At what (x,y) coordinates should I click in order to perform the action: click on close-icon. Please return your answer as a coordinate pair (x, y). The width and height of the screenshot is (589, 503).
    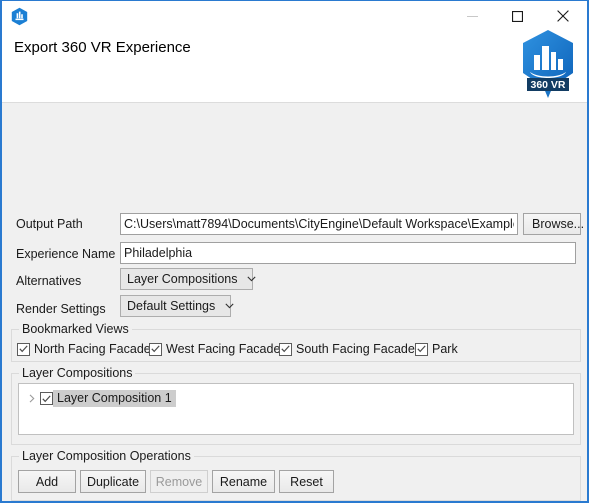
    Looking at the image, I should click on (562, 16).